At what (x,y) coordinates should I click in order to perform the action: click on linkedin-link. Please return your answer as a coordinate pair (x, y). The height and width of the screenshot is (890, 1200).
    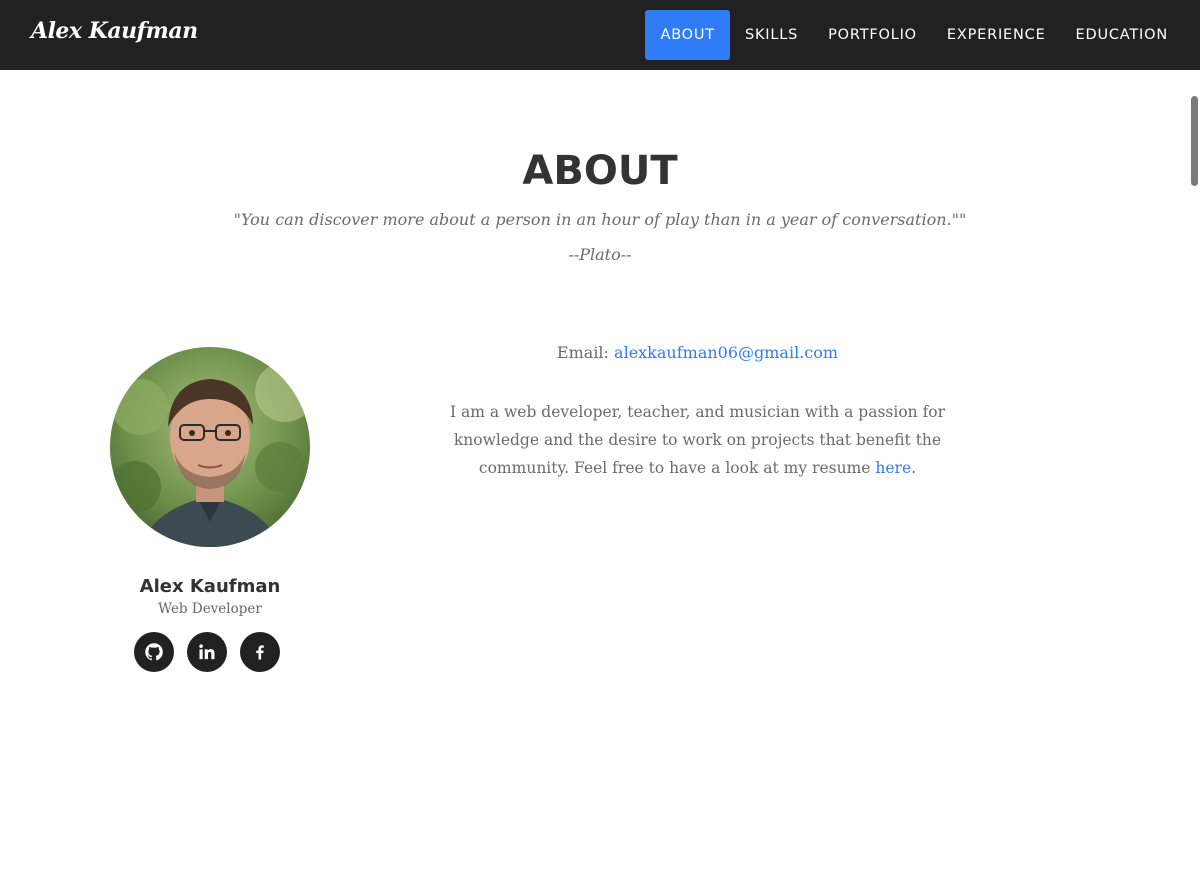
    Looking at the image, I should click on (207, 652).